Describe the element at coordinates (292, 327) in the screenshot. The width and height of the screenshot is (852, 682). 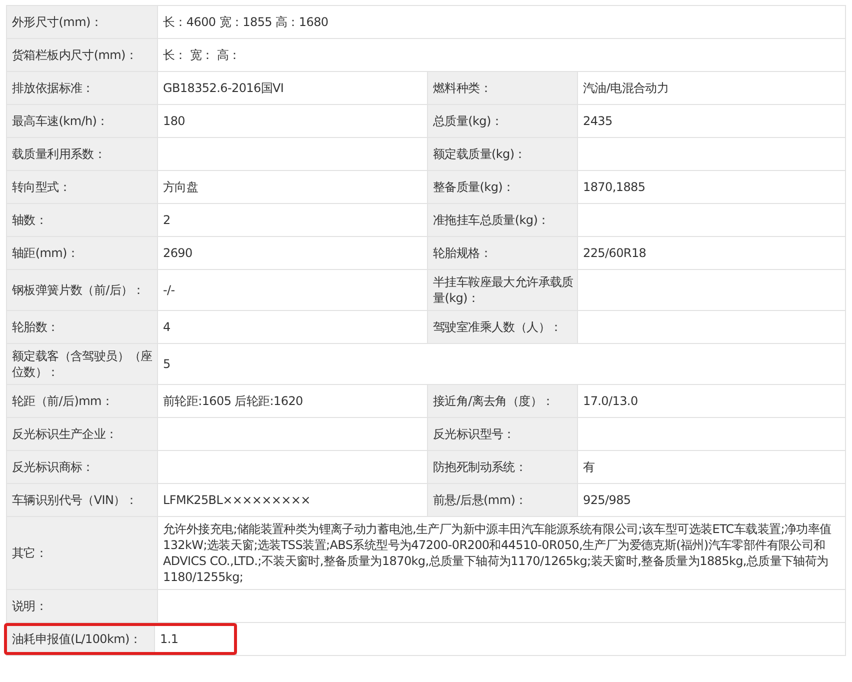
I see `field-value: 4` at that location.